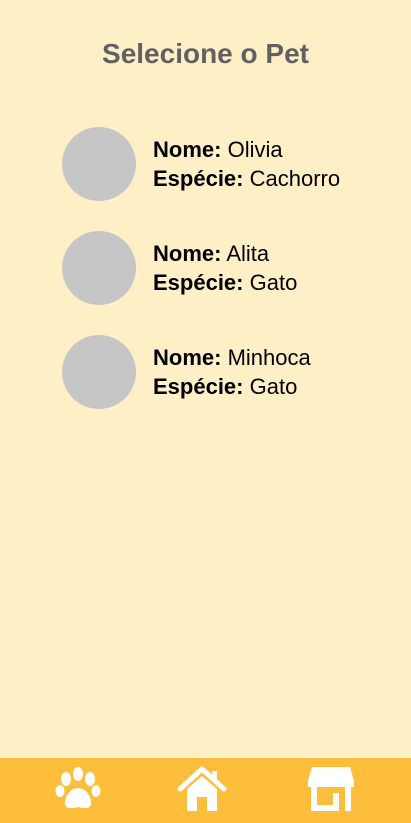 The height and width of the screenshot is (823, 411). I want to click on bottom-nav, so click(205, 790).